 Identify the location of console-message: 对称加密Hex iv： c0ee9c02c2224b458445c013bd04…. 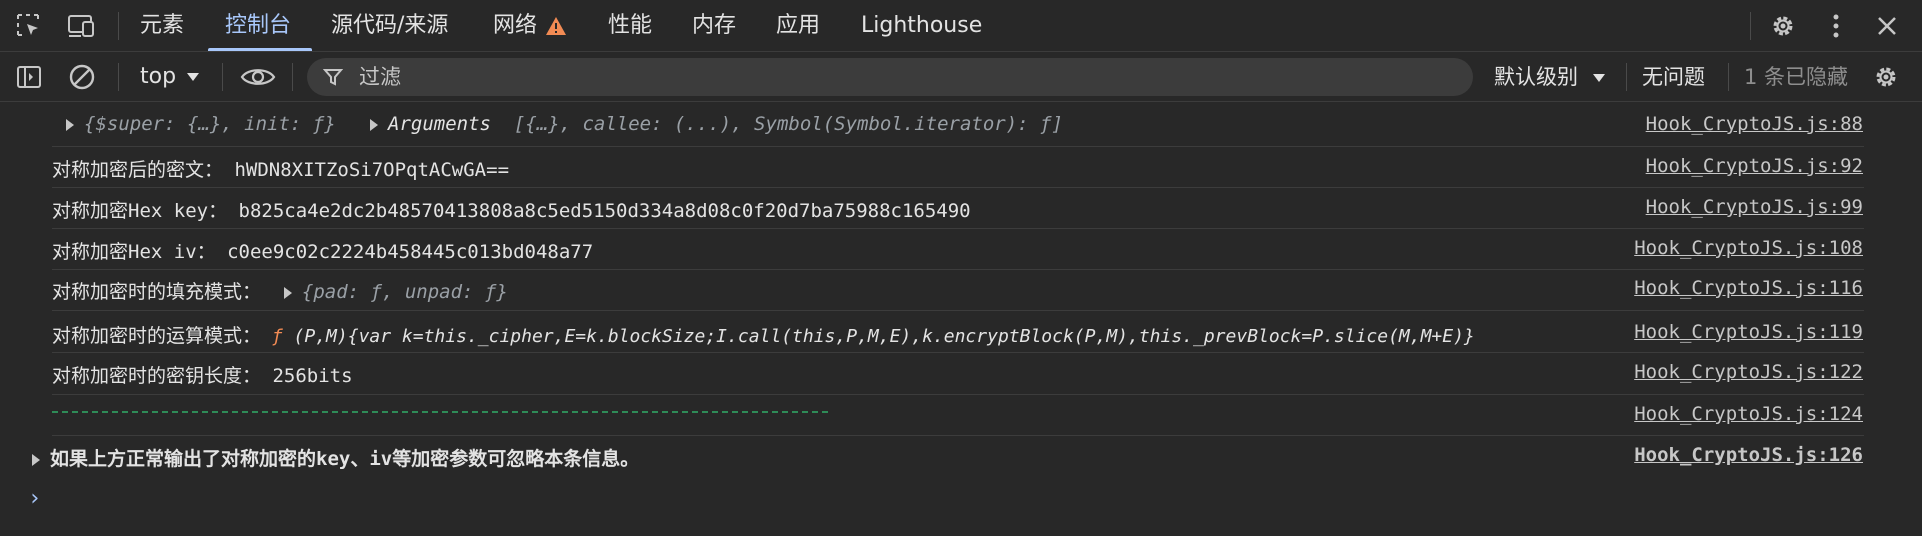
(961, 251).